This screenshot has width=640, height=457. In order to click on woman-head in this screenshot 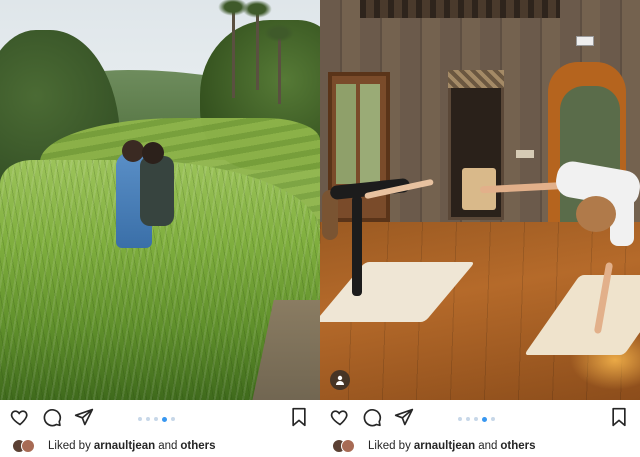, I will do `click(133, 151)`.